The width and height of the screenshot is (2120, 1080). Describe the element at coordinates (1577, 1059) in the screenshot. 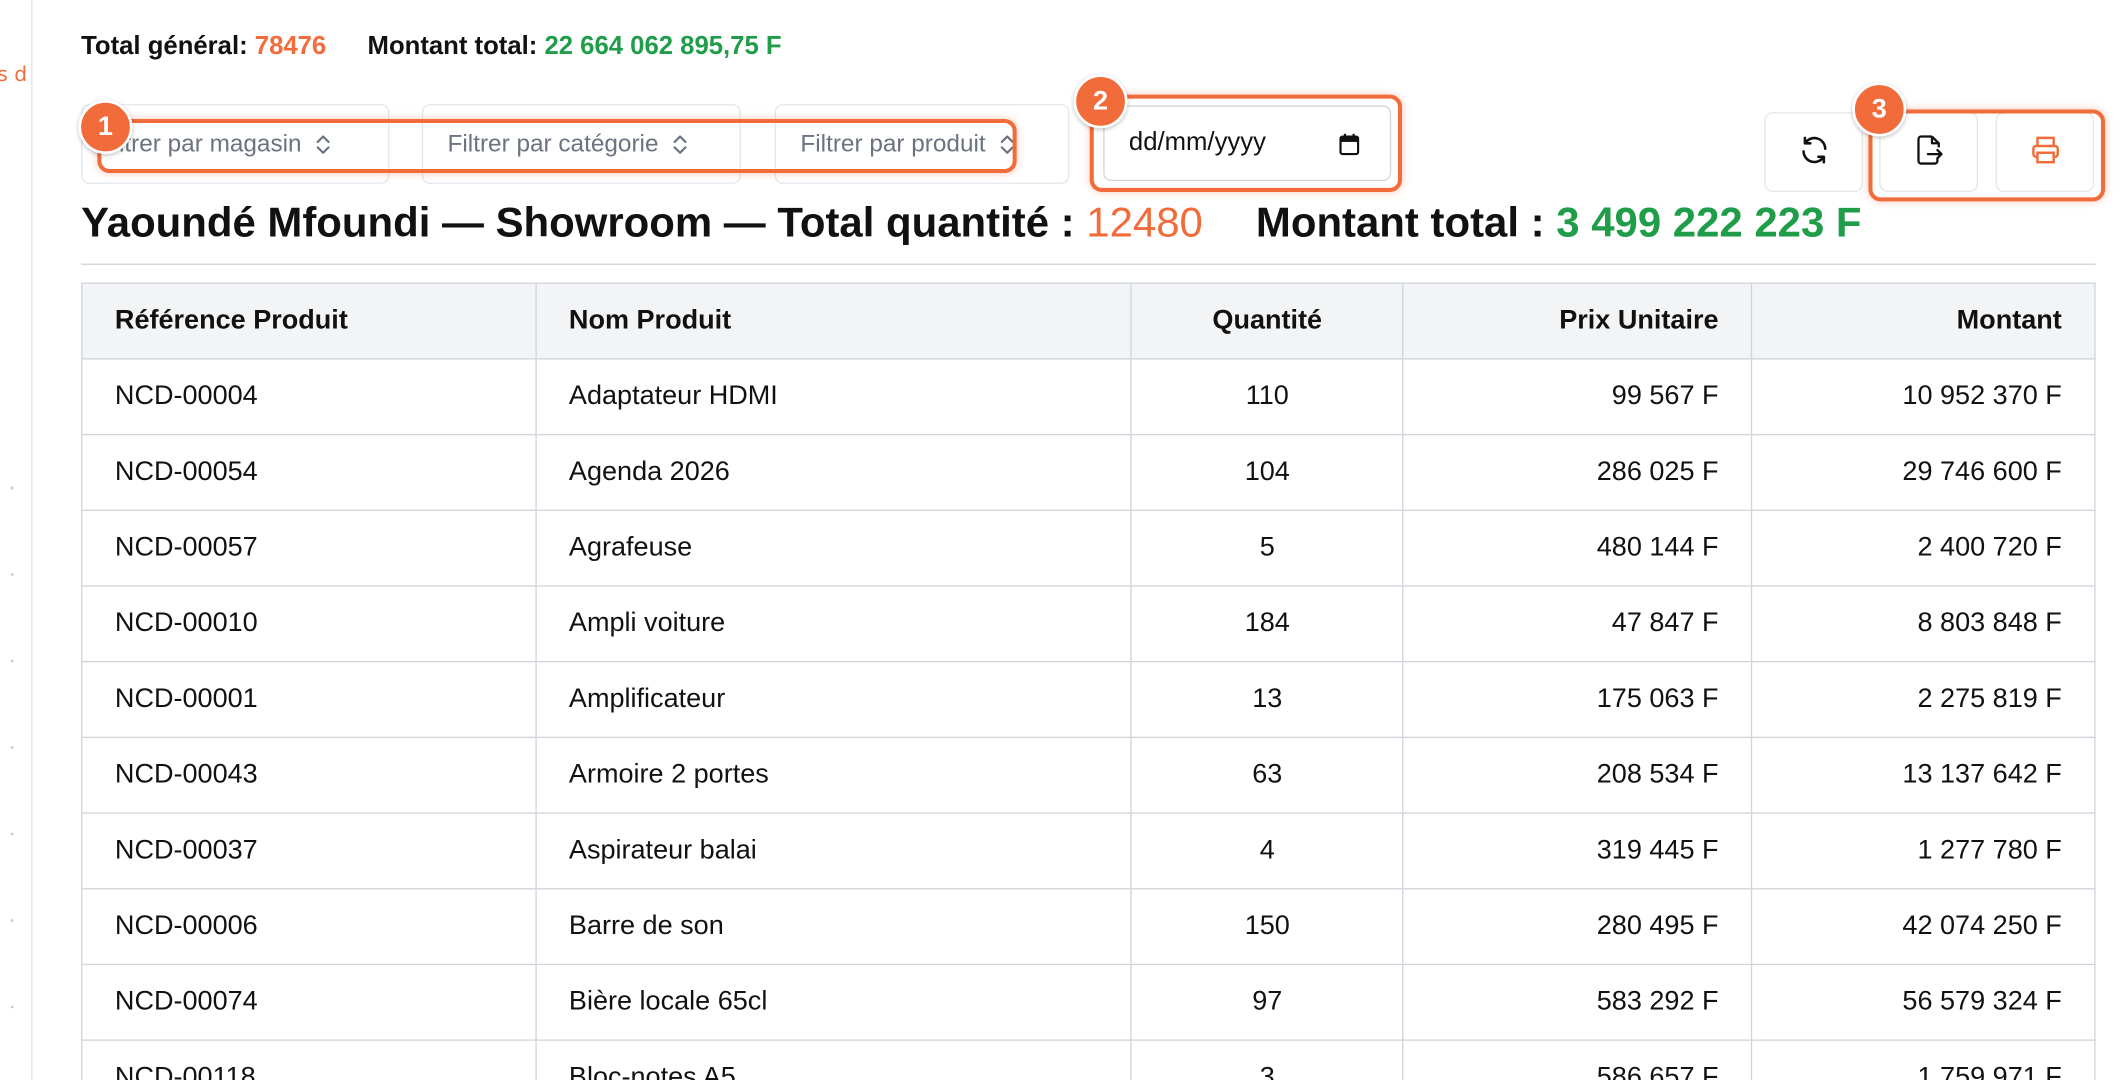

I see `cell-unit-price: 586 657 F` at that location.